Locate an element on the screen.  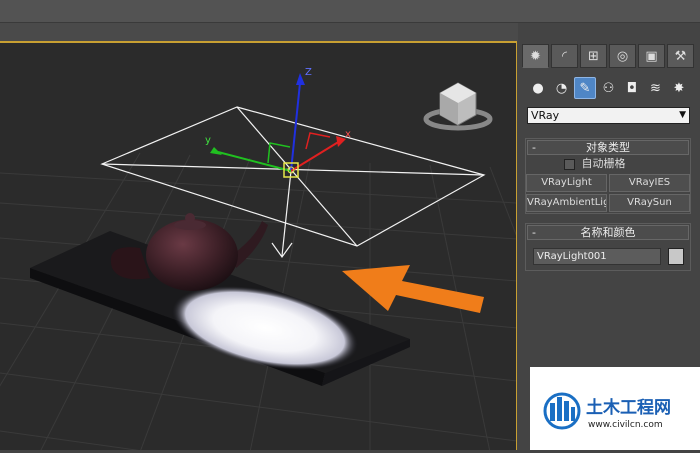
axis-y-label: y is located at coordinates (208, 140).